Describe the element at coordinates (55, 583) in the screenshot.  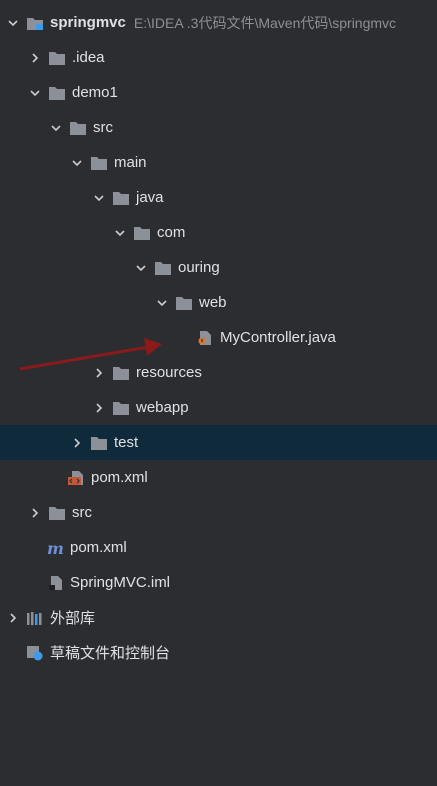
I see `iml-file-icon` at that location.